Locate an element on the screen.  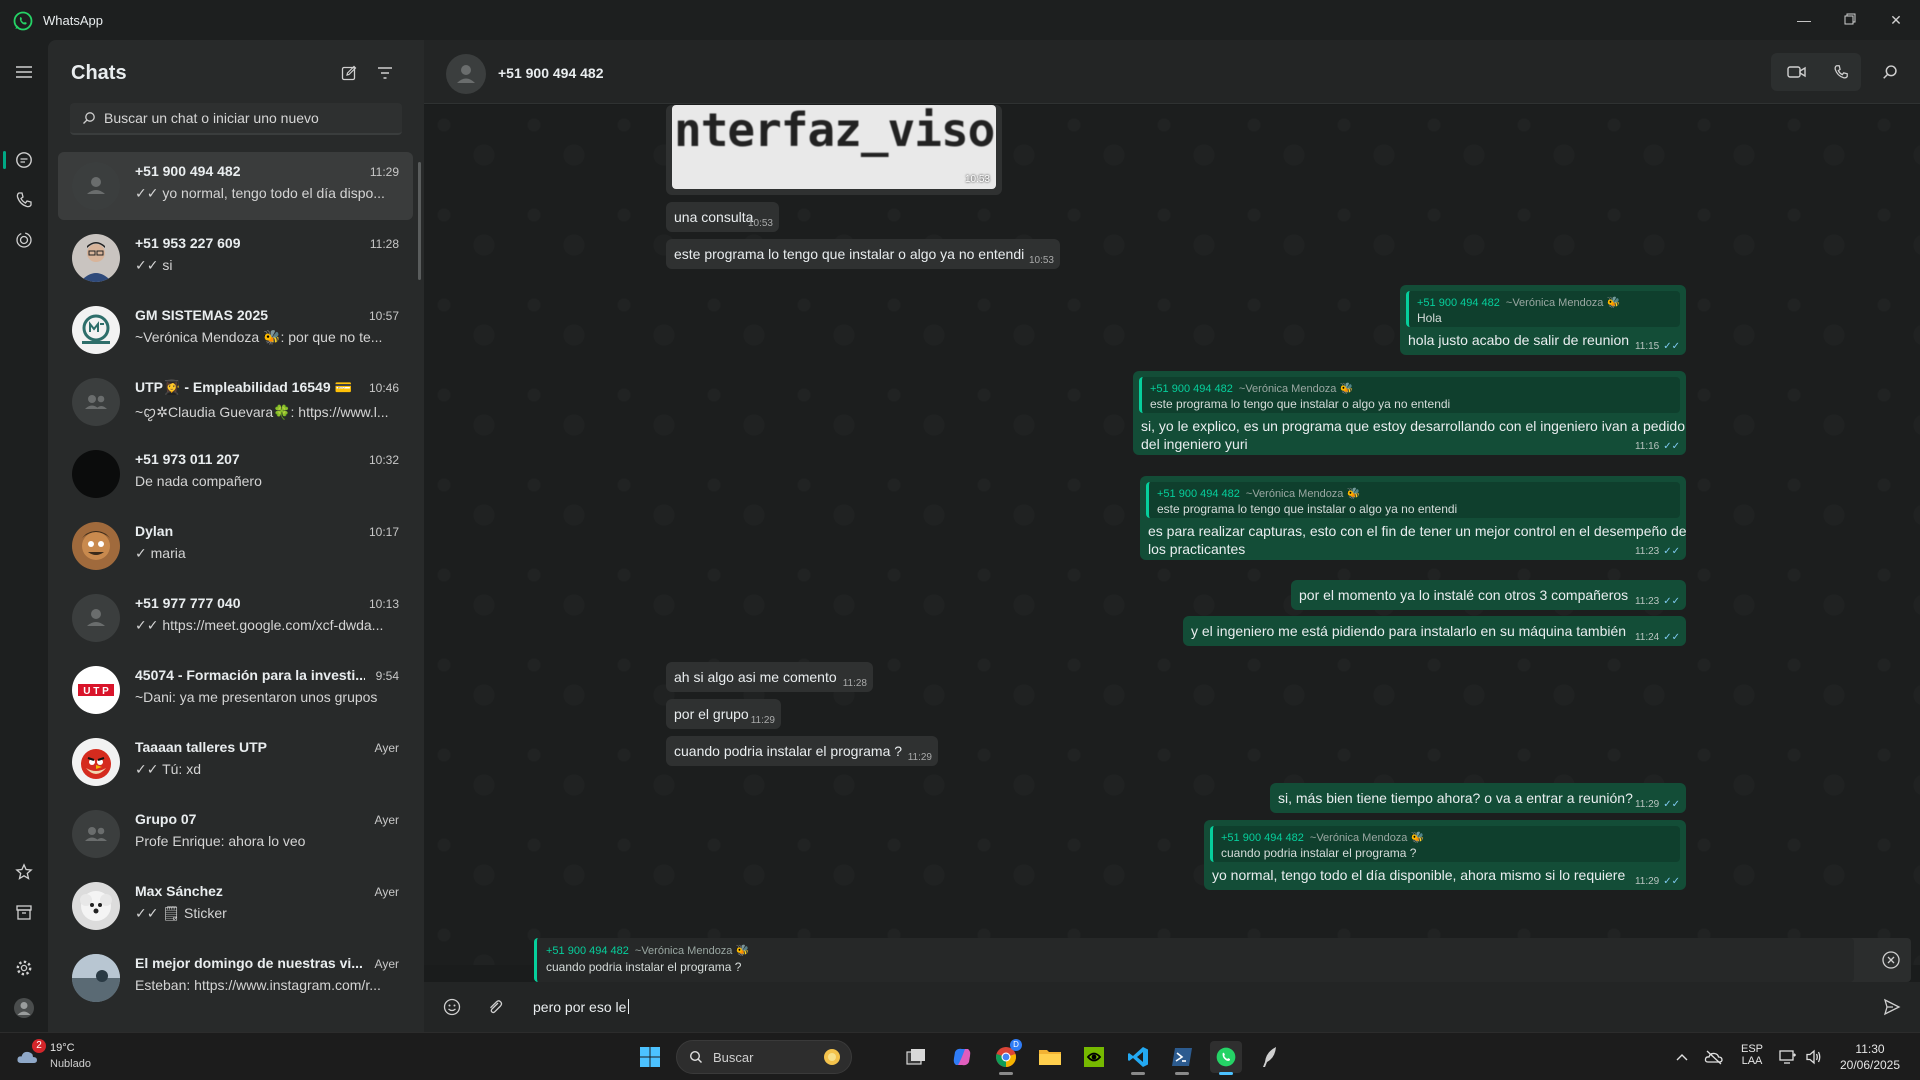
language-indicator: ESP LAA is located at coordinates (1752, 1055).